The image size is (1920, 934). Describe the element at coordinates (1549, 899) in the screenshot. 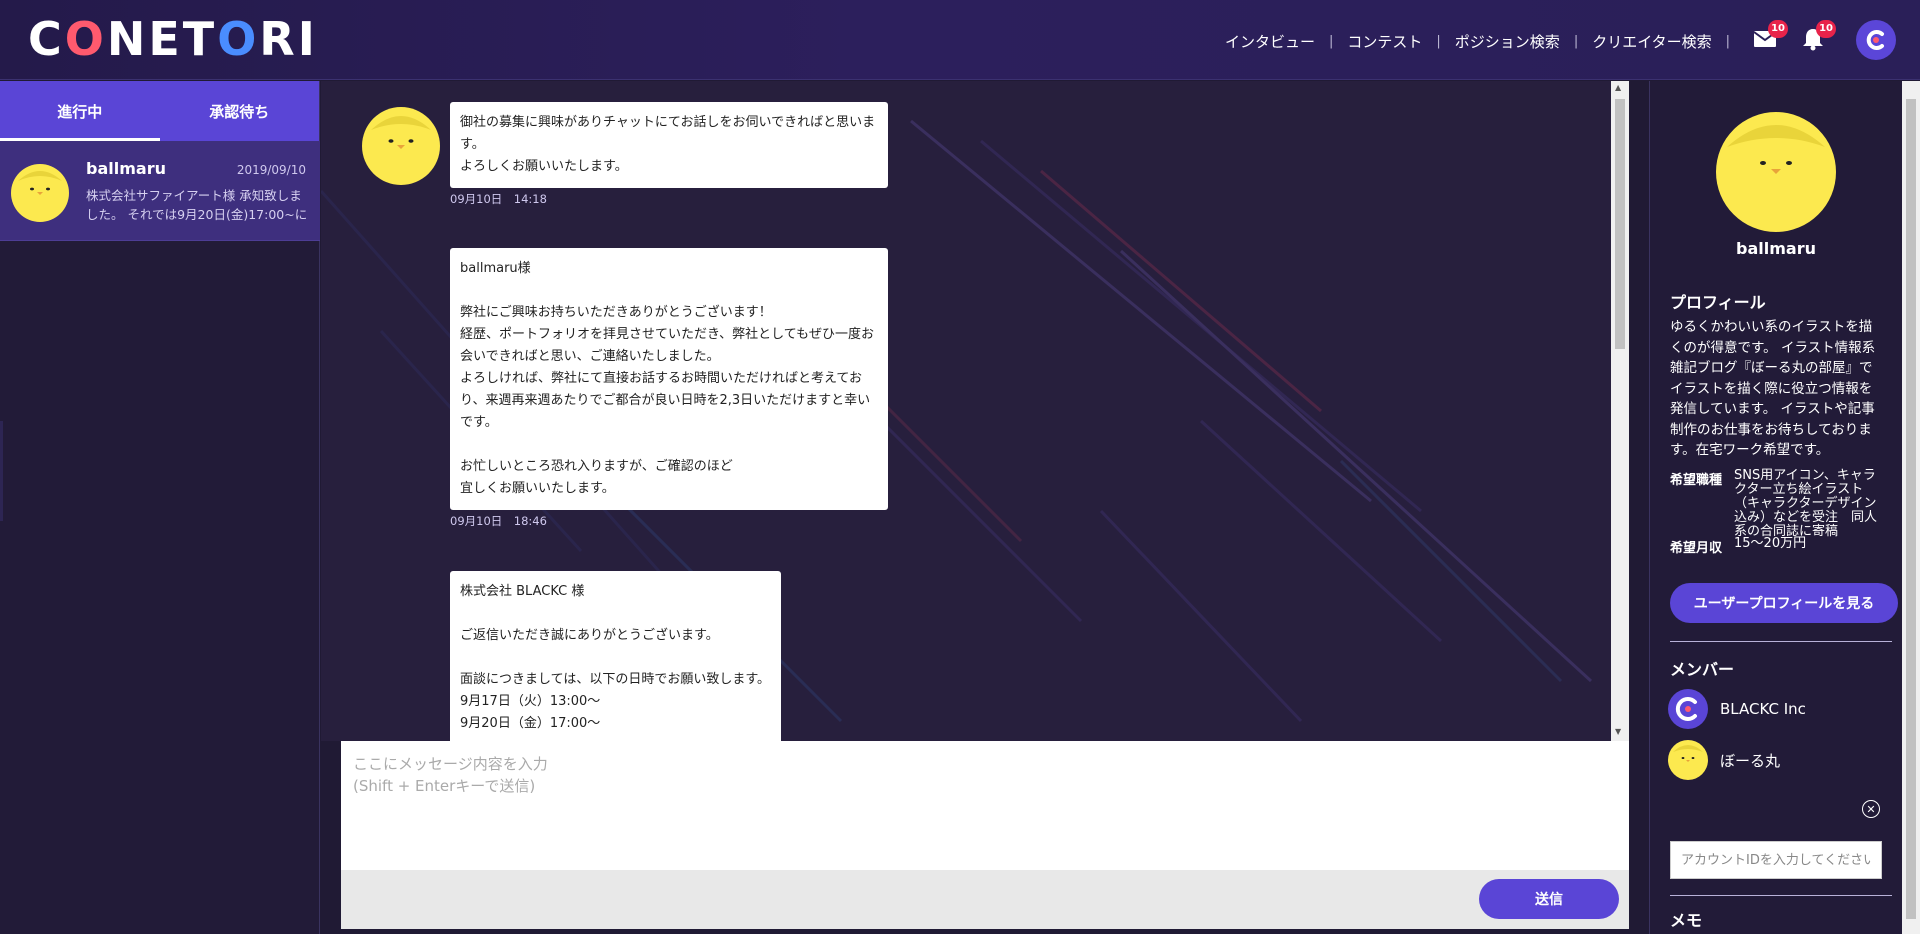

I see `send-button: 送信` at that location.